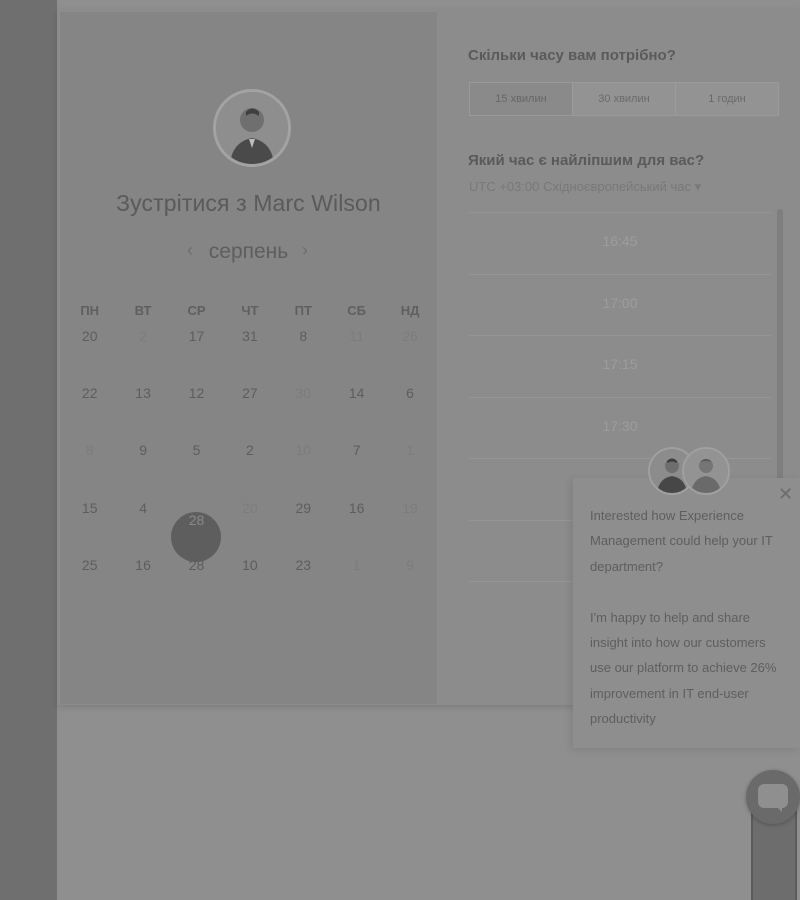  What do you see at coordinates (89, 582) in the screenshot?
I see `calendar-day: 25` at bounding box center [89, 582].